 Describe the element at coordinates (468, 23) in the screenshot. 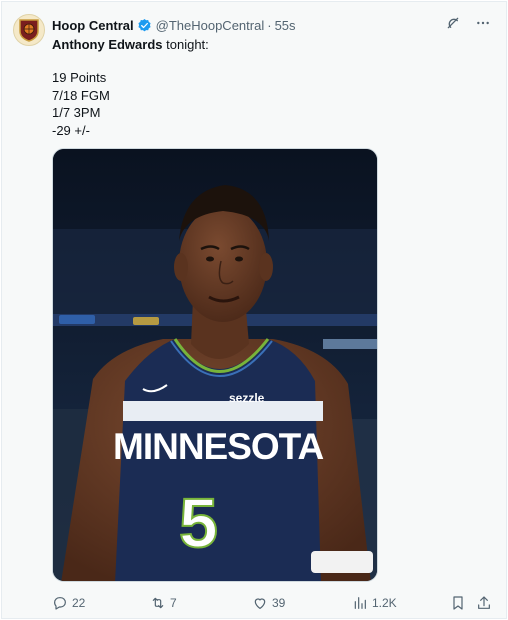

I see `top-actions` at that location.